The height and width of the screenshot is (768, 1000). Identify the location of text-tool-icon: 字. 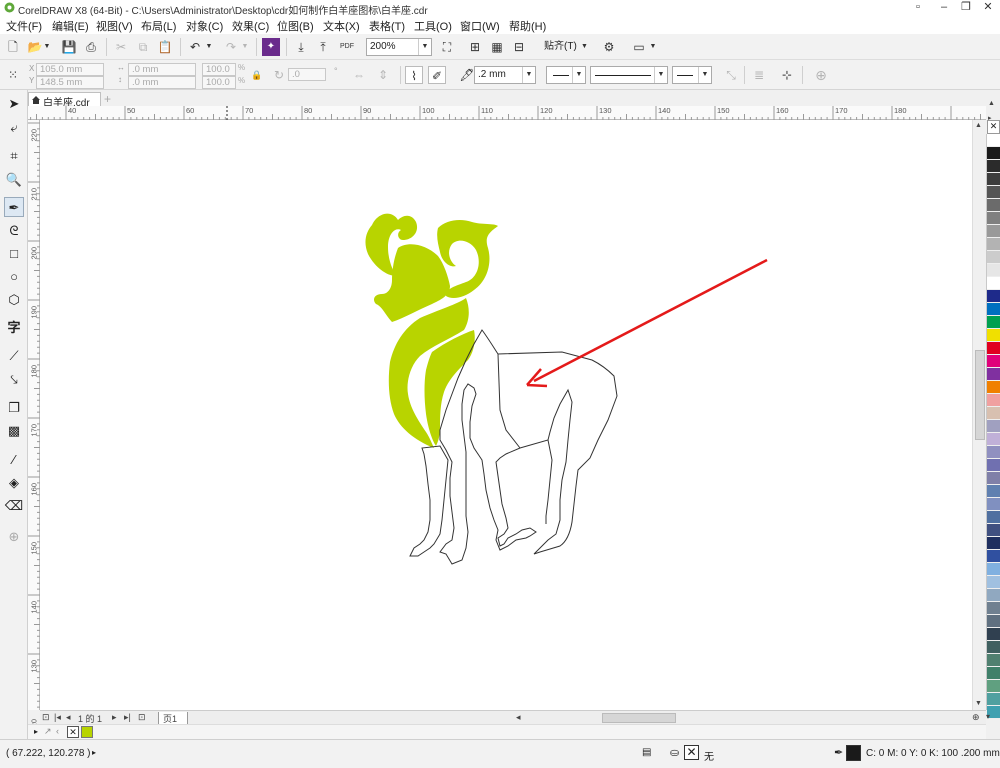
(14, 328).